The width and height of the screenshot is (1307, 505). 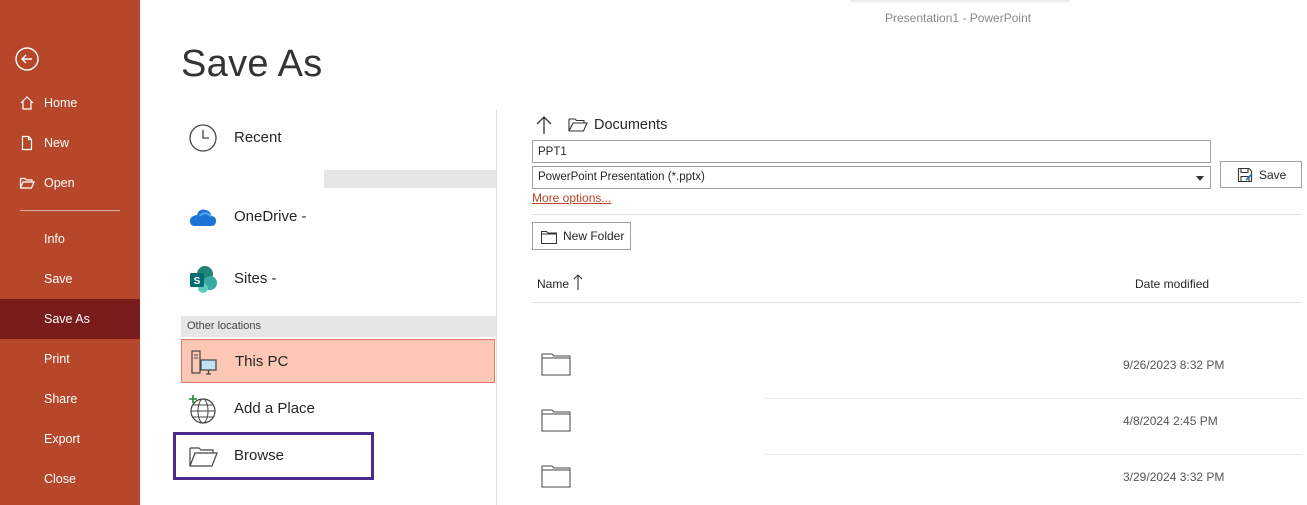 I want to click on file-date: 9/26/2023 8:32 PM, so click(x=1174, y=365).